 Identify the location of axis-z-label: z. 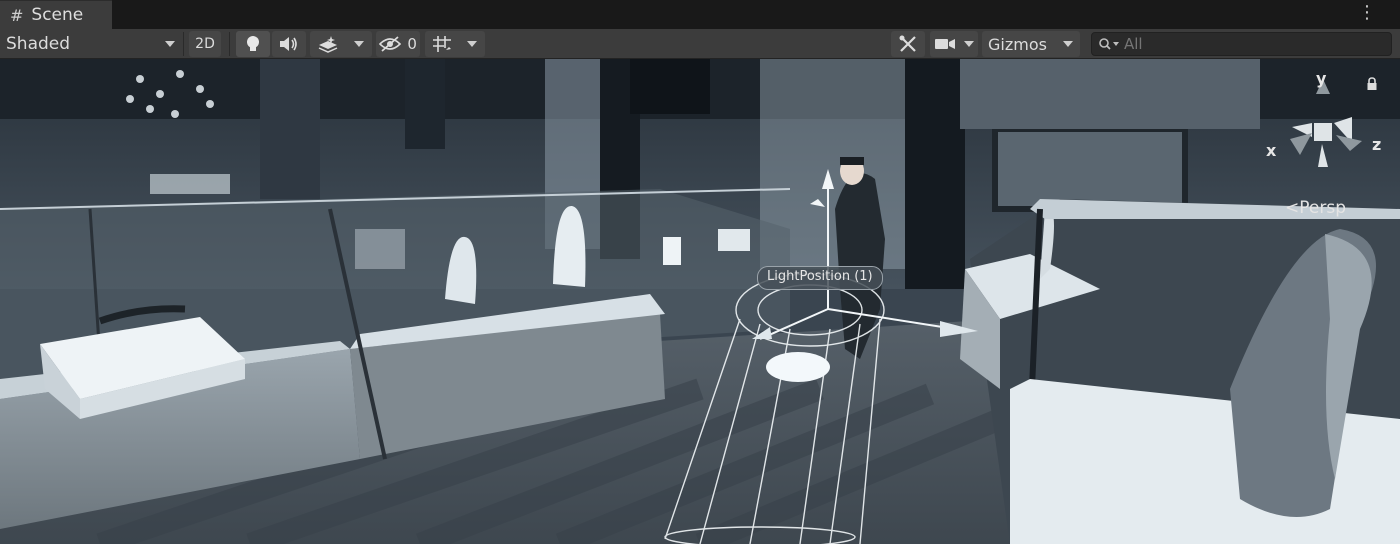
(1377, 144).